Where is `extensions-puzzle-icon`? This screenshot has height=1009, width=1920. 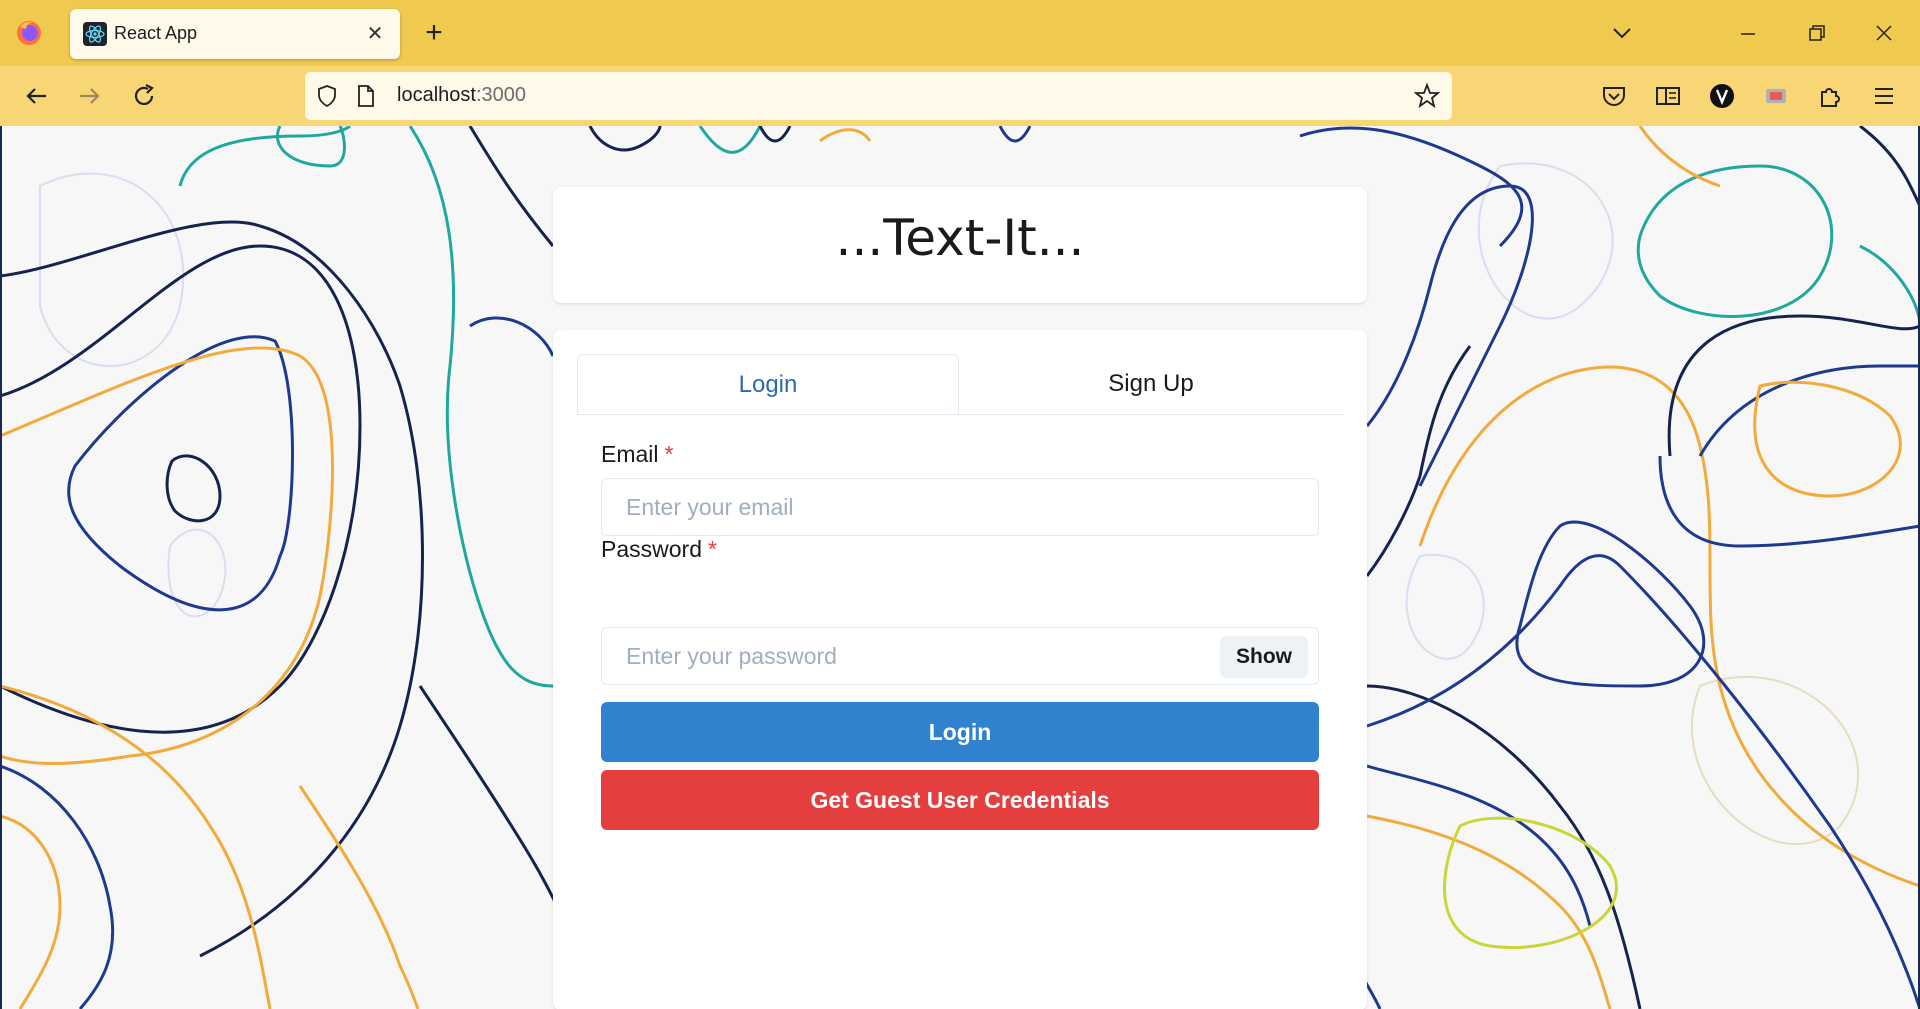
extensions-puzzle-icon is located at coordinates (1830, 96).